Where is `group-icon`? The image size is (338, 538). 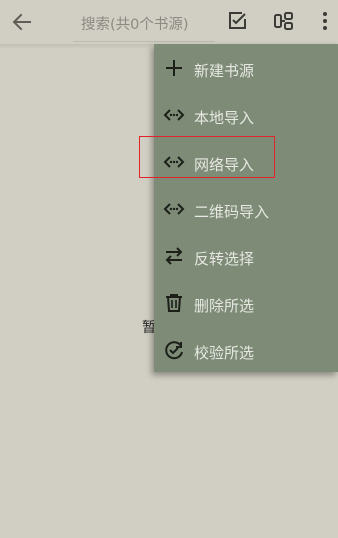
group-icon is located at coordinates (283, 21).